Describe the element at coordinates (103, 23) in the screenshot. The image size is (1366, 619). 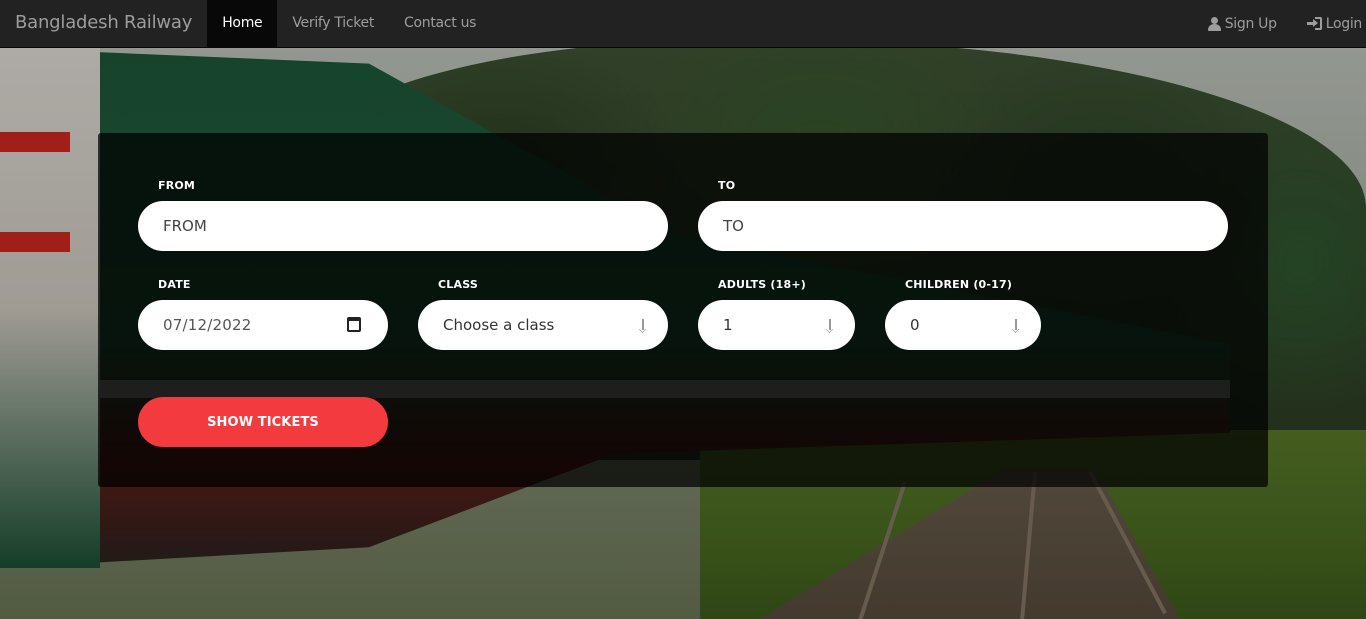
I see `brand-title: Bangladesh Railway` at that location.